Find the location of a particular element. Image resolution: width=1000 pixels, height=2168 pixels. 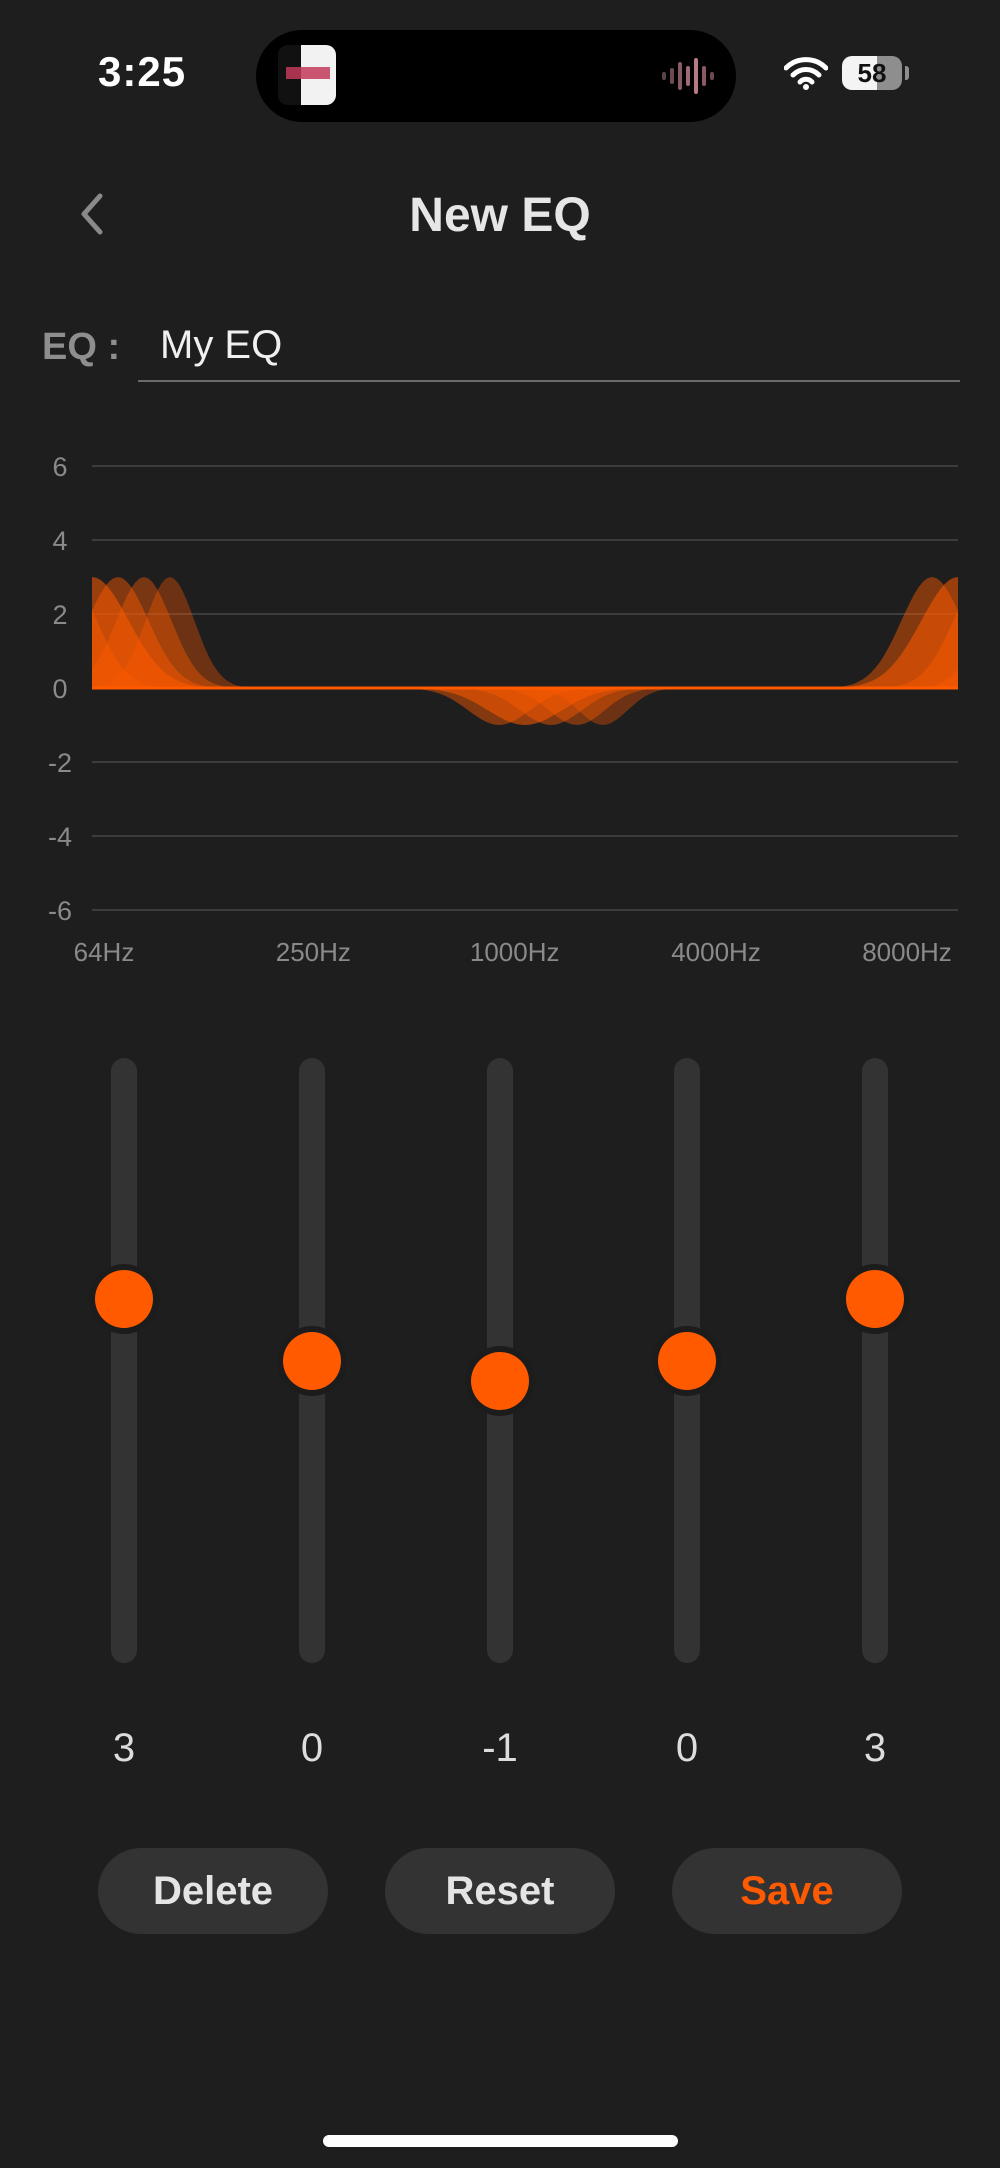

album-art-icon is located at coordinates (307, 75).